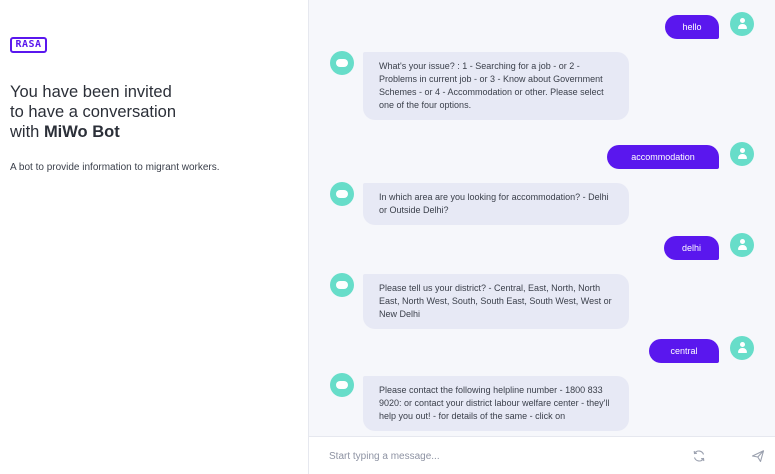  I want to click on user-message: accommodation, so click(663, 157).